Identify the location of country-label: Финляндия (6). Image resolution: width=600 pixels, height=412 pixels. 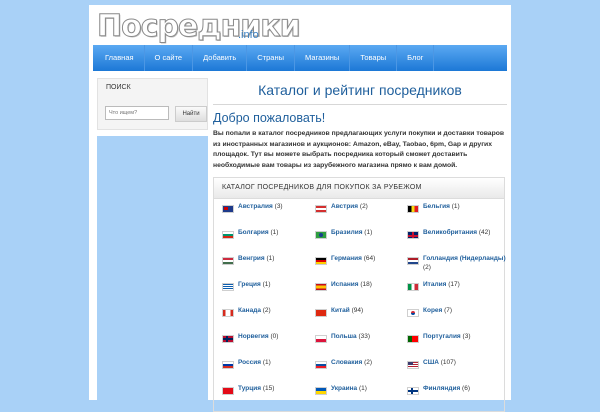
(446, 389).